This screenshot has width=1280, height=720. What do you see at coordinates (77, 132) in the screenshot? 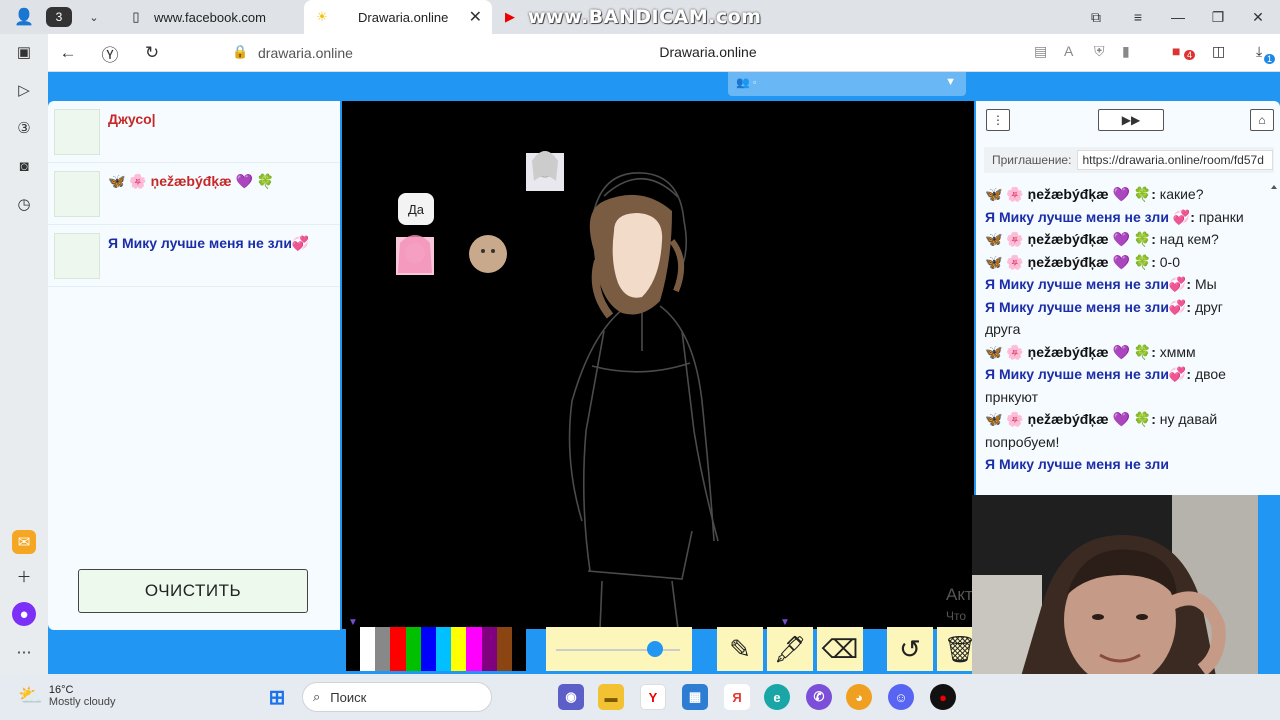
I see `avatar` at bounding box center [77, 132].